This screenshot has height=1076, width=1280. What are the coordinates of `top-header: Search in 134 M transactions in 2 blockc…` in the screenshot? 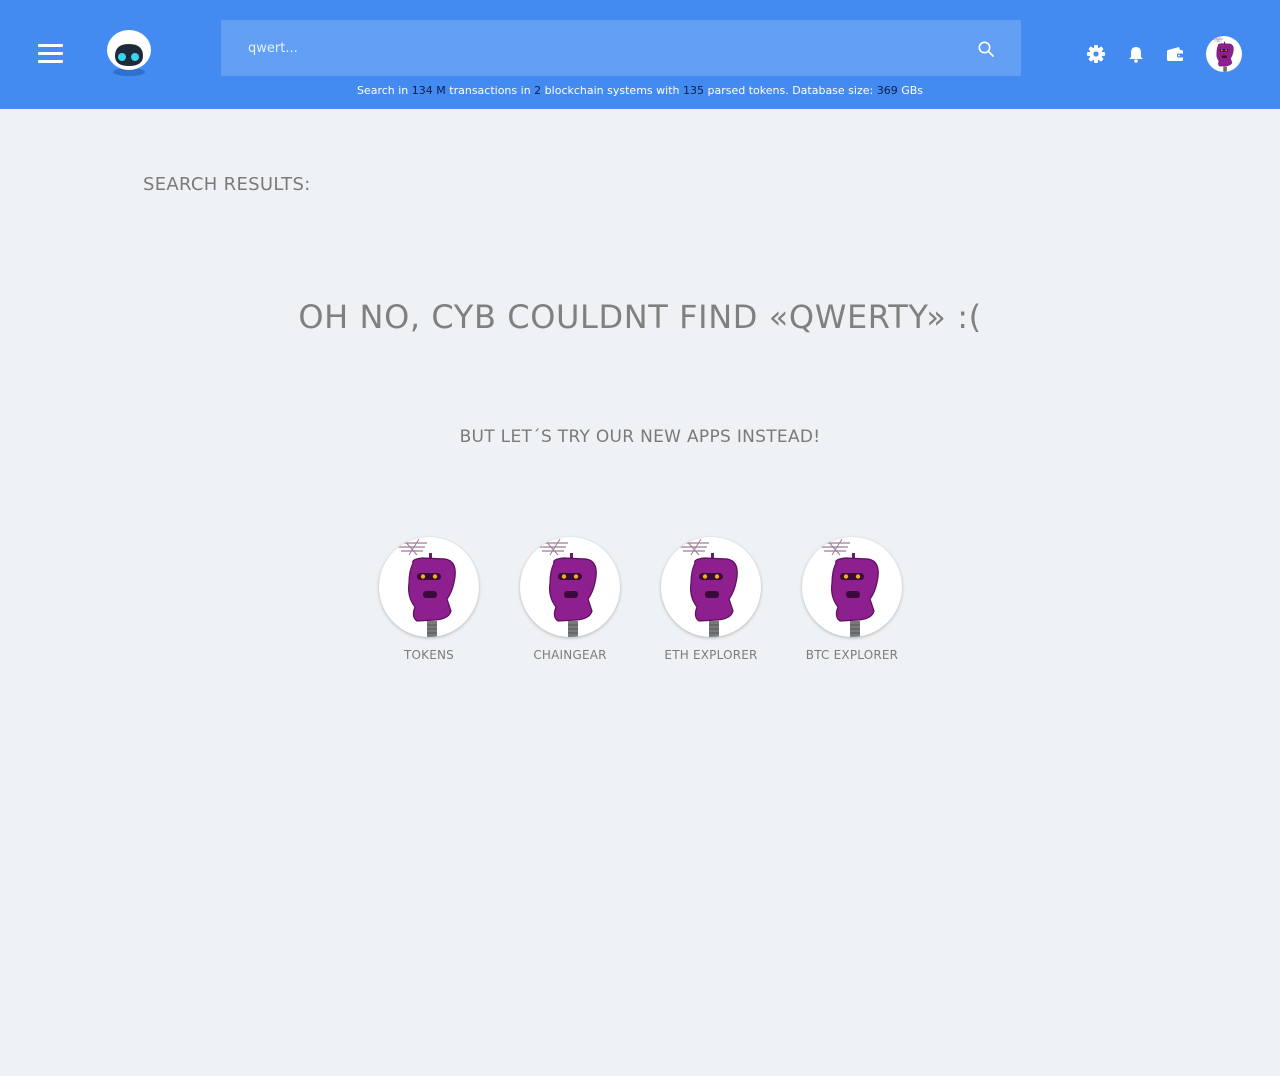 It's located at (640, 54).